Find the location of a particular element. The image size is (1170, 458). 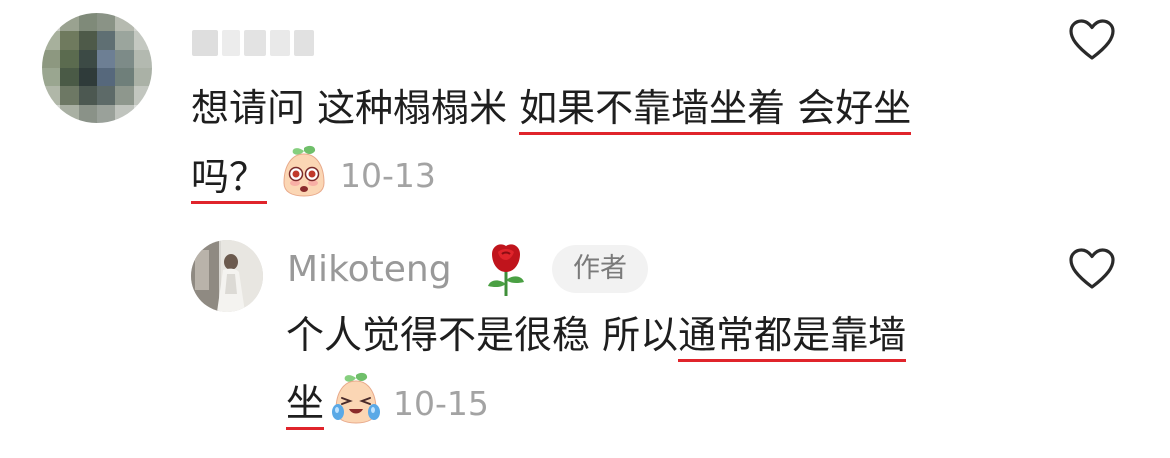

reply-text-underlined: 通常都是靠墙 is located at coordinates (792, 337).